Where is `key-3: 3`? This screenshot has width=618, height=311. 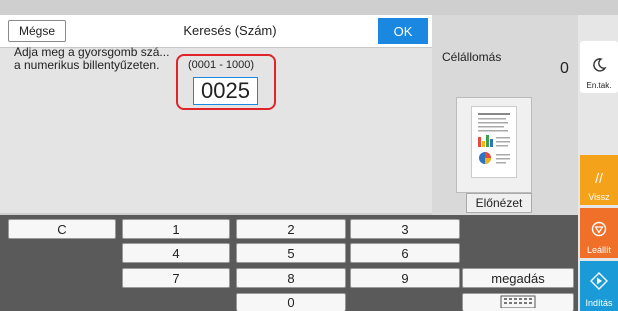
key-3: 3 is located at coordinates (405, 229).